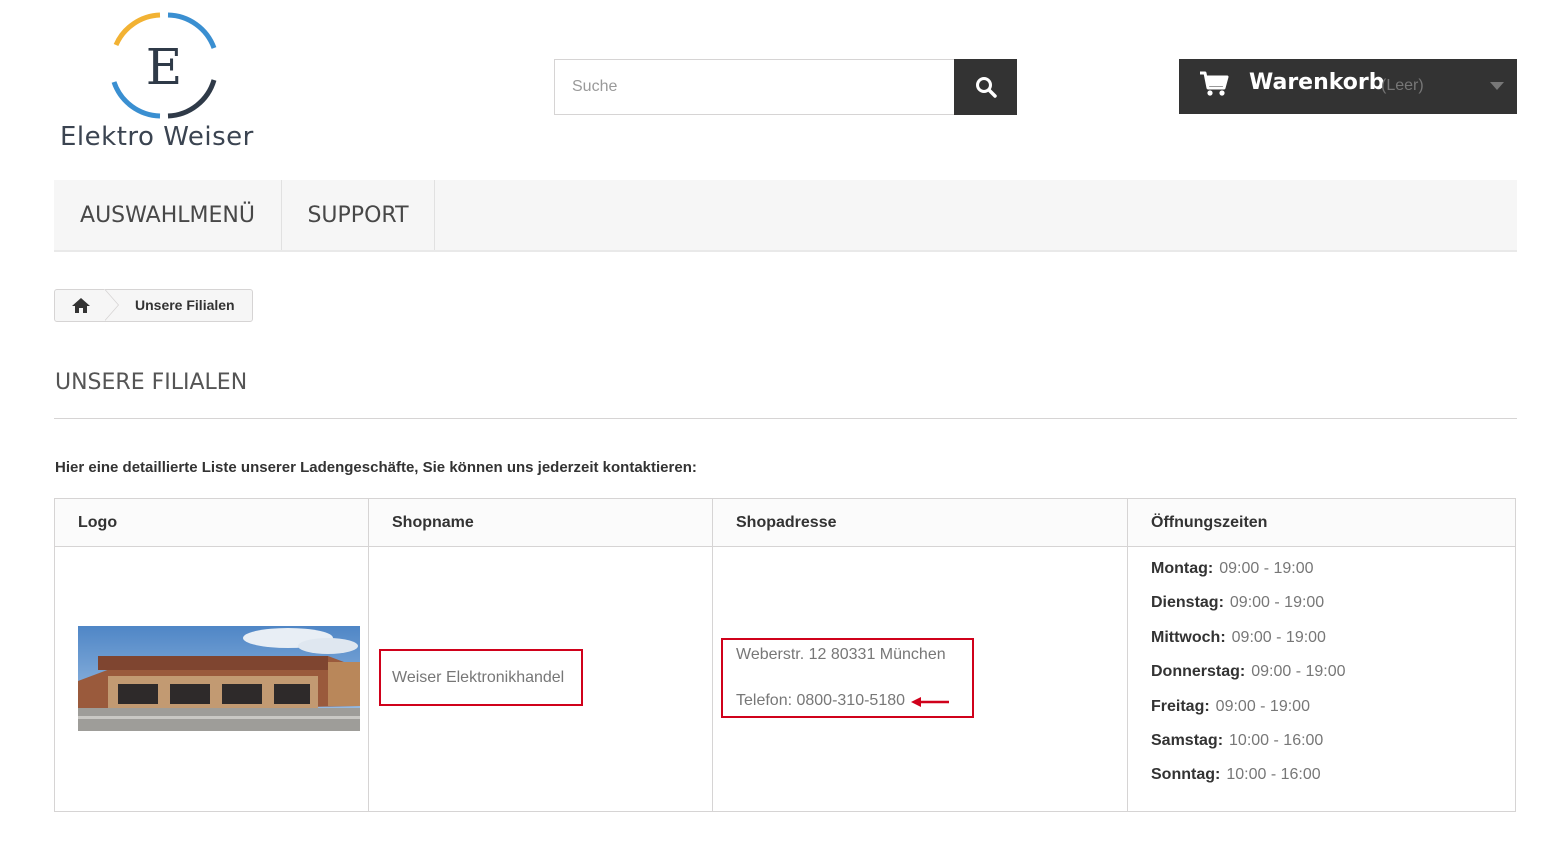 The image size is (1566, 844). What do you see at coordinates (785, 418) in the screenshot?
I see `divider` at bounding box center [785, 418].